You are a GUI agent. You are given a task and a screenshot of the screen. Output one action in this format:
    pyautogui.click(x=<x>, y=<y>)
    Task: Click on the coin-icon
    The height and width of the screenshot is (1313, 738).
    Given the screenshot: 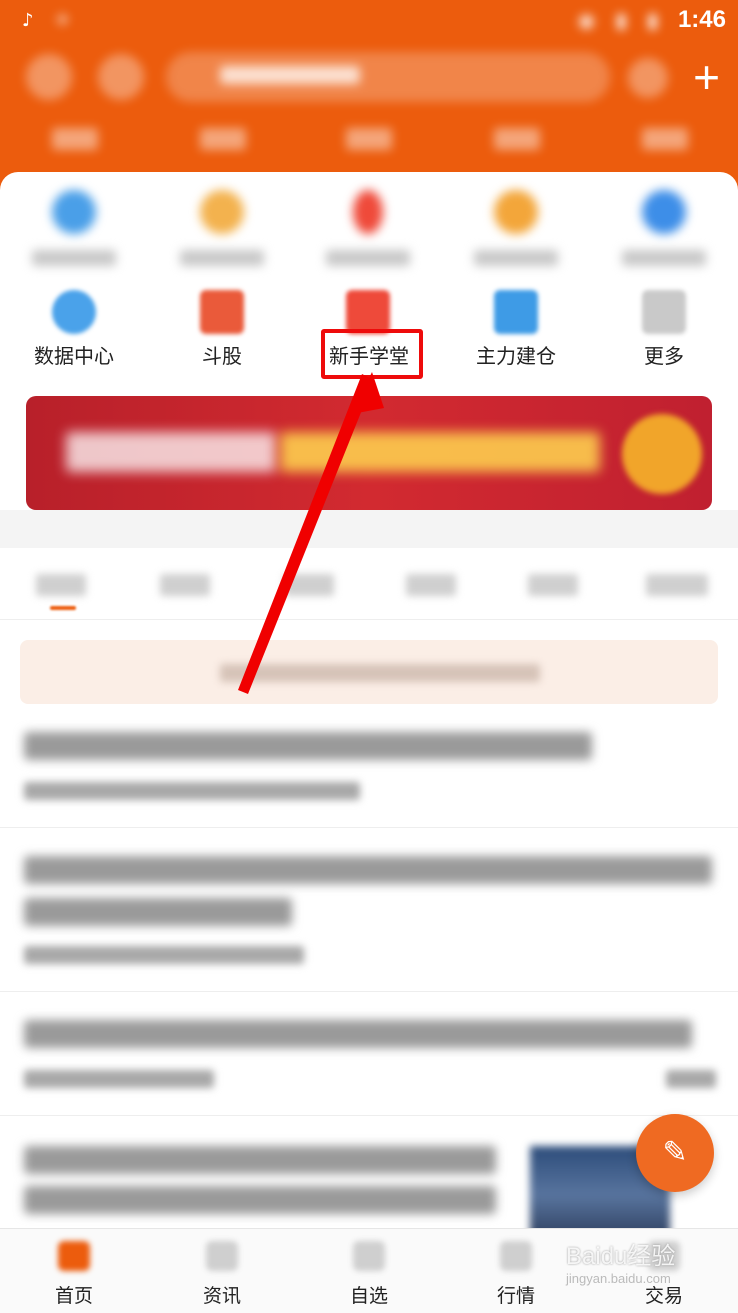 What is the action you would take?
    pyautogui.click(x=662, y=454)
    